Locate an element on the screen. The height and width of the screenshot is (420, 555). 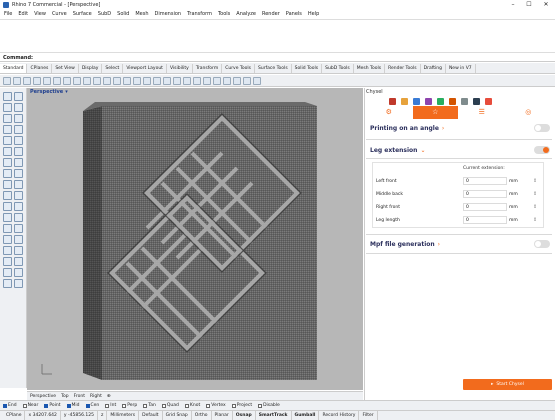
mesh-icon is located at coordinates (18, 184).